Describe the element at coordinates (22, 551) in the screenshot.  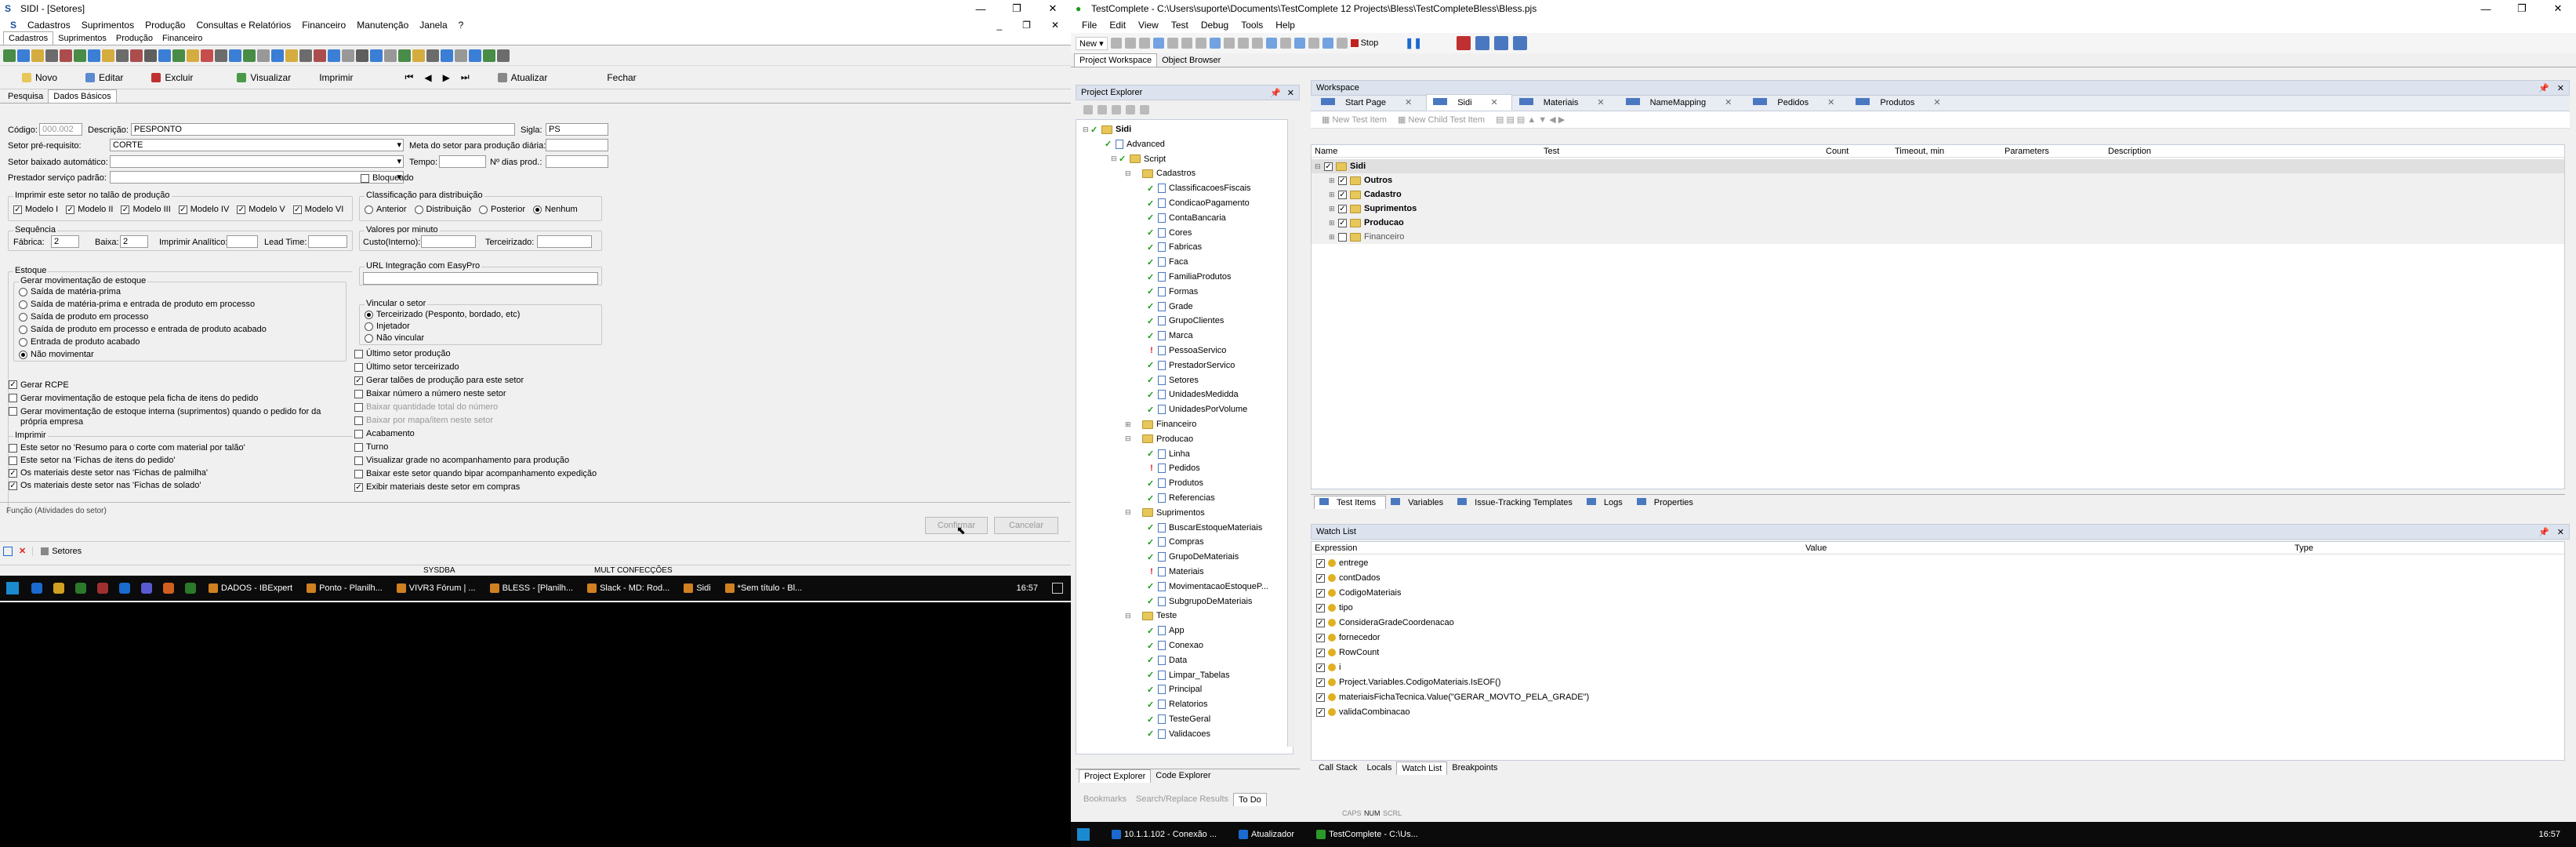
I see `close-tab-icon: ✕` at that location.